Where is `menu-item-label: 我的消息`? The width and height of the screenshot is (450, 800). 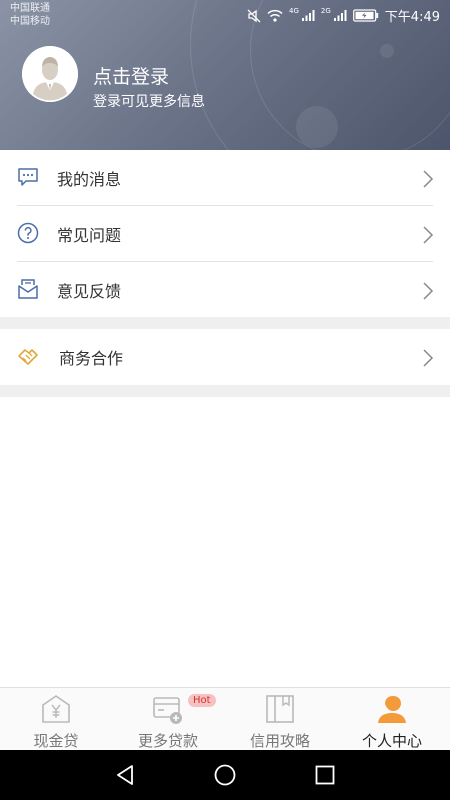
menu-item-label: 我的消息 is located at coordinates (89, 179).